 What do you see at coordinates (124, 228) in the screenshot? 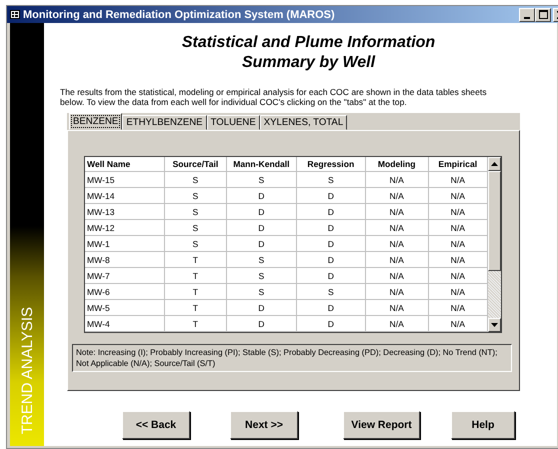
I see `table-cell: MW-12` at bounding box center [124, 228].